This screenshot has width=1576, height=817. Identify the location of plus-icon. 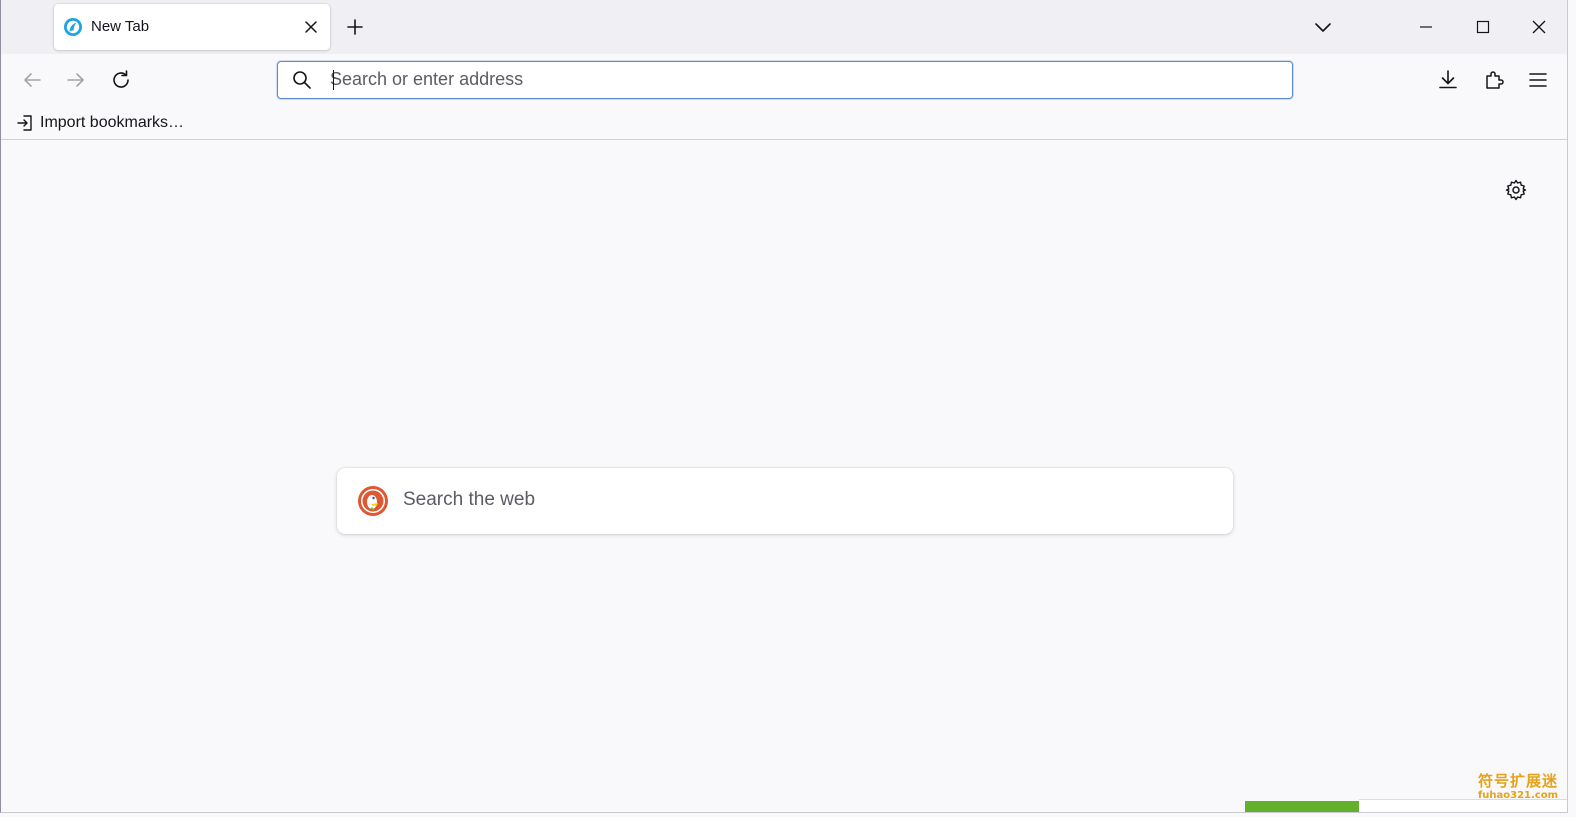
(355, 27).